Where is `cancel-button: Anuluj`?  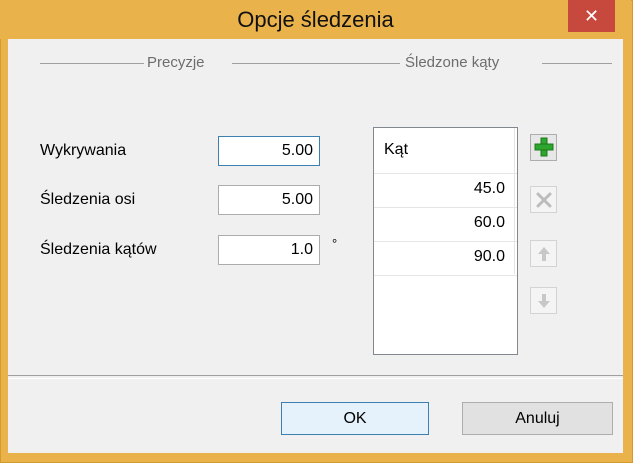 cancel-button: Anuluj is located at coordinates (537, 418).